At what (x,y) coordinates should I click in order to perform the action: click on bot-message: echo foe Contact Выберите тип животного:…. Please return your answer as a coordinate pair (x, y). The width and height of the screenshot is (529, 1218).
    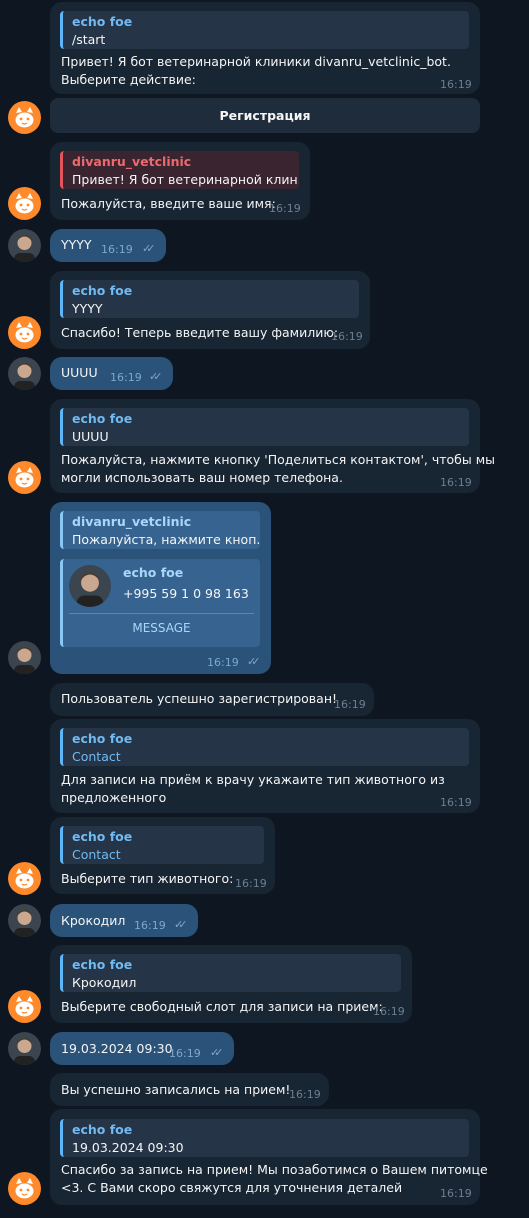
    Looking at the image, I should click on (162, 855).